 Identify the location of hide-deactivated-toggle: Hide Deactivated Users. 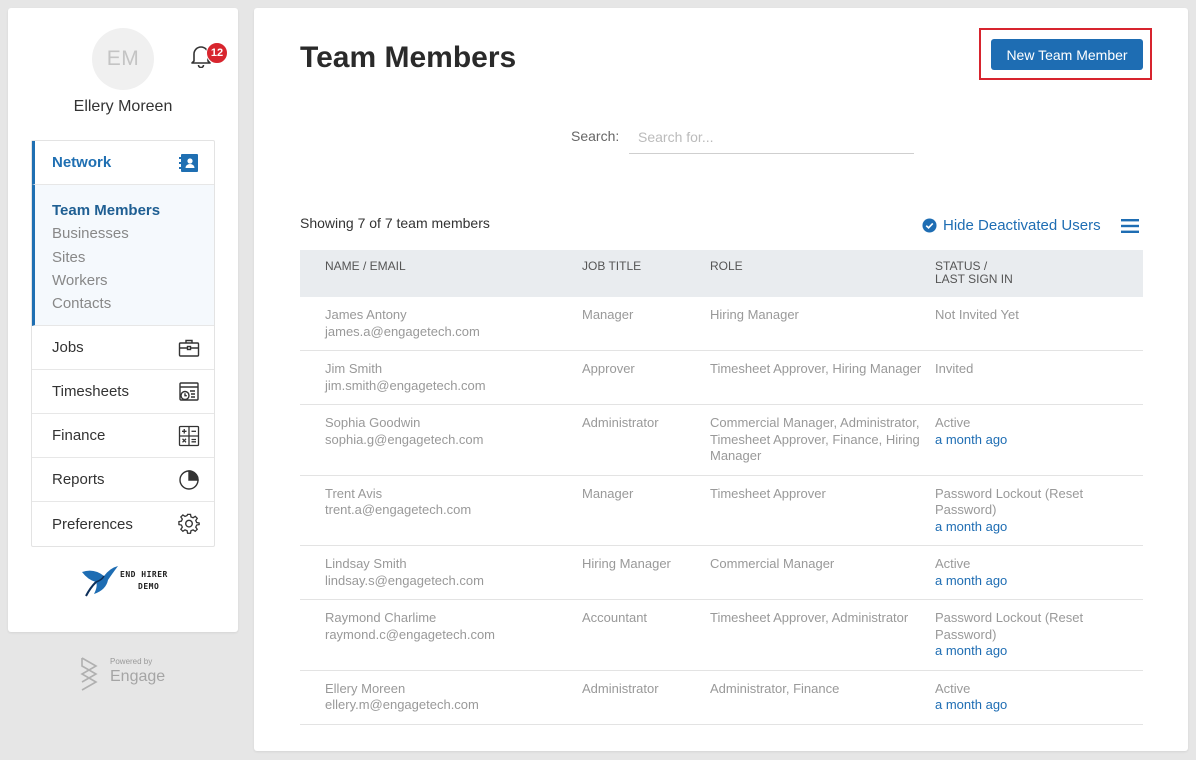
(1011, 225).